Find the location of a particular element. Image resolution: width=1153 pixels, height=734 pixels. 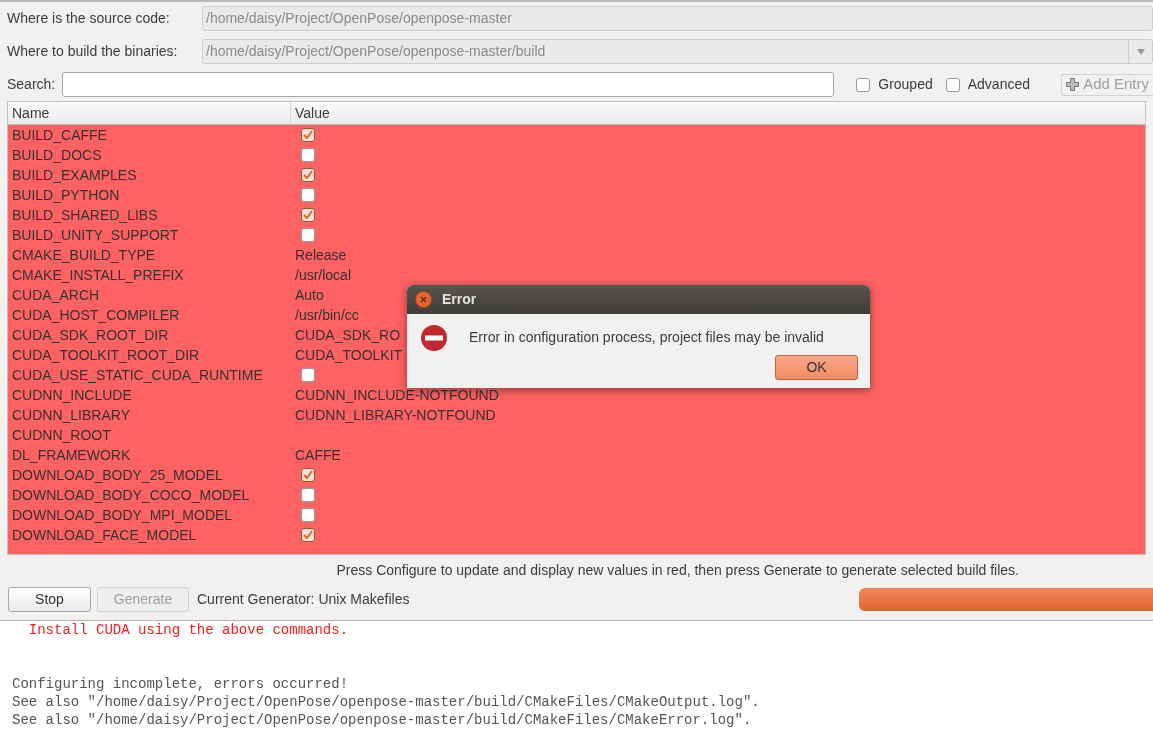

table-cell-text: BUILD_UNITY_SUPPORT is located at coordinates (95, 235).